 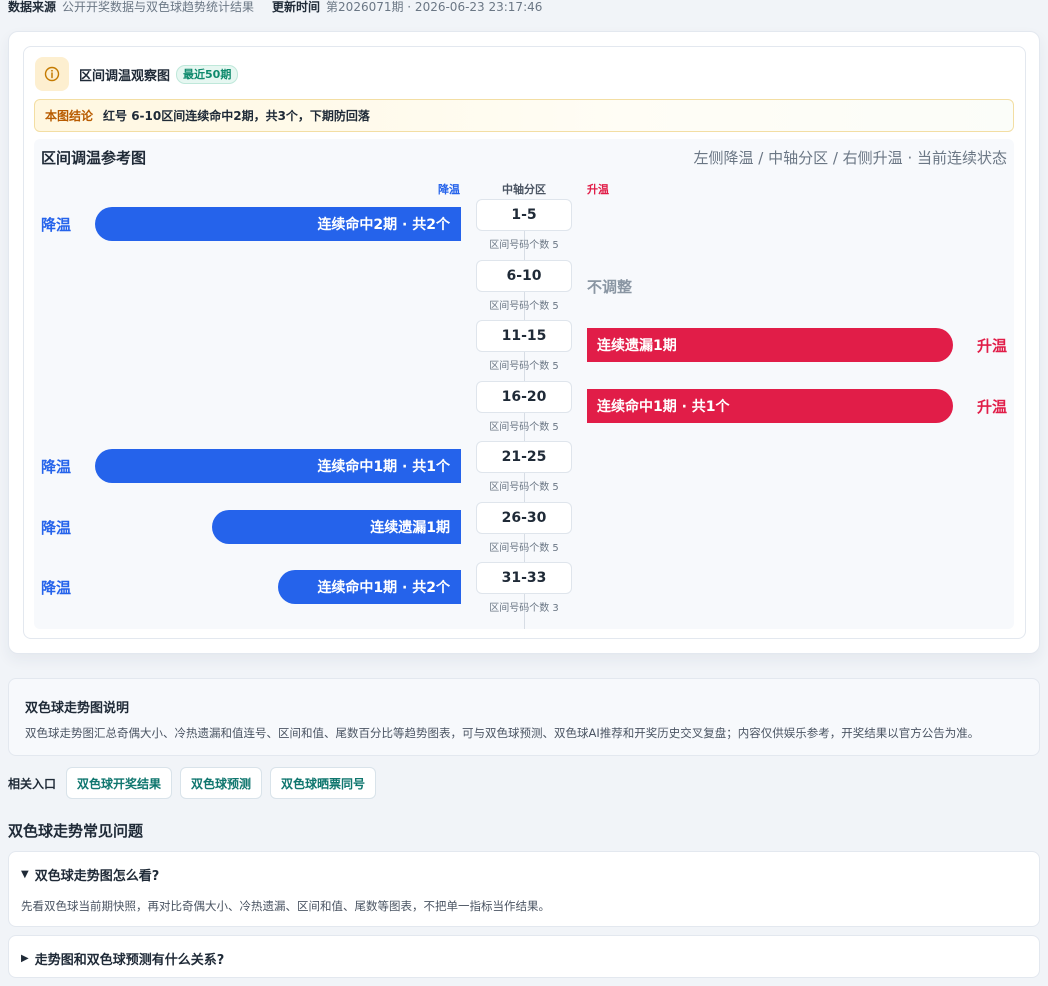 I want to click on zone-row-6-10: 6-10 区间号码个数 5 不调整, so click(x=524, y=285).